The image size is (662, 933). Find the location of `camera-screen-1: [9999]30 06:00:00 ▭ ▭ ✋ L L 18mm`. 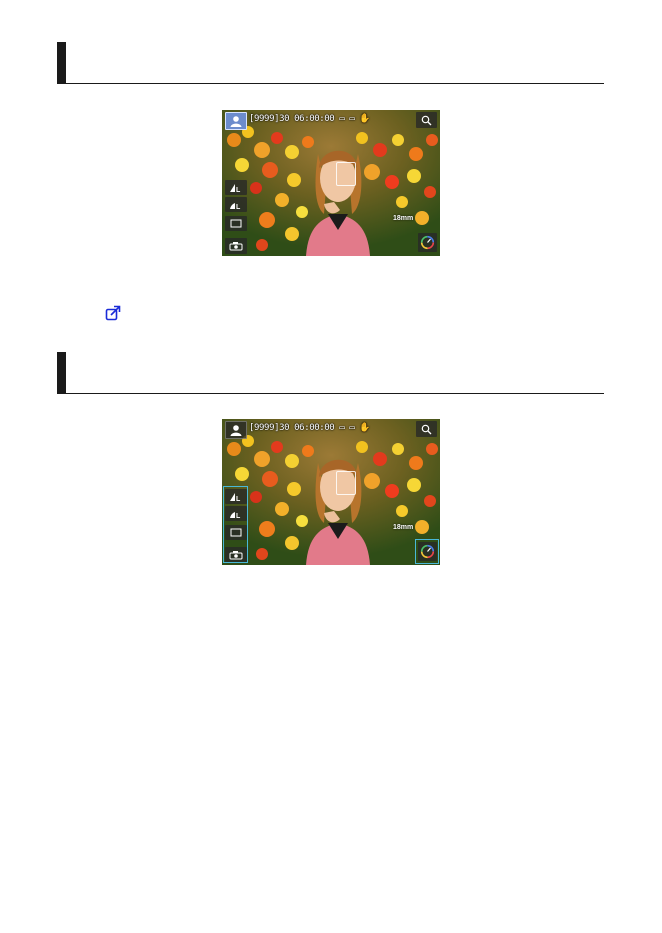

camera-screen-1: [9999]30 06:00:00 ▭ ▭ ✋ L L 18mm is located at coordinates (331, 183).